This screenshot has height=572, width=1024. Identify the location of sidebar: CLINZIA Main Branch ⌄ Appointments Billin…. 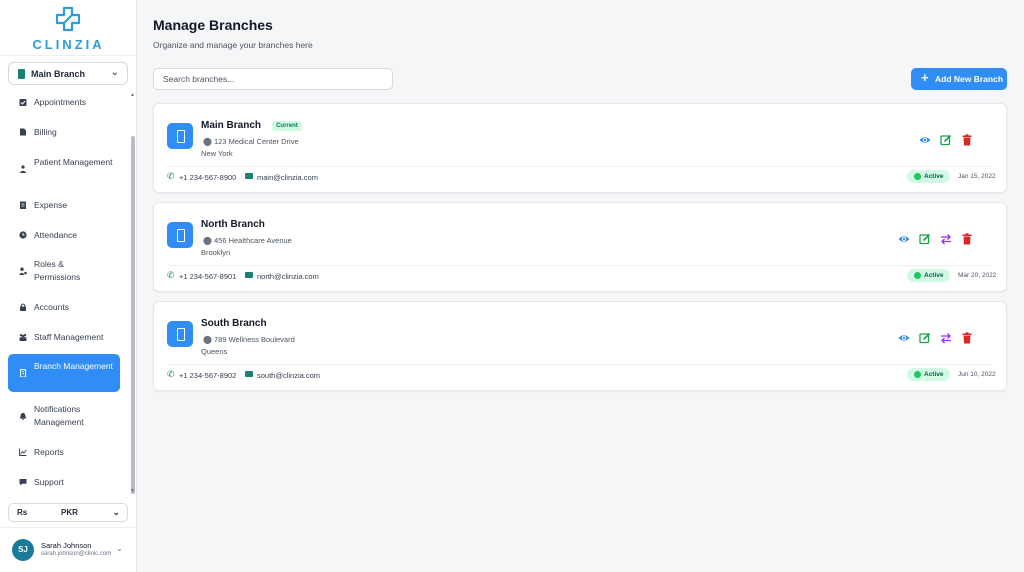
(68, 286).